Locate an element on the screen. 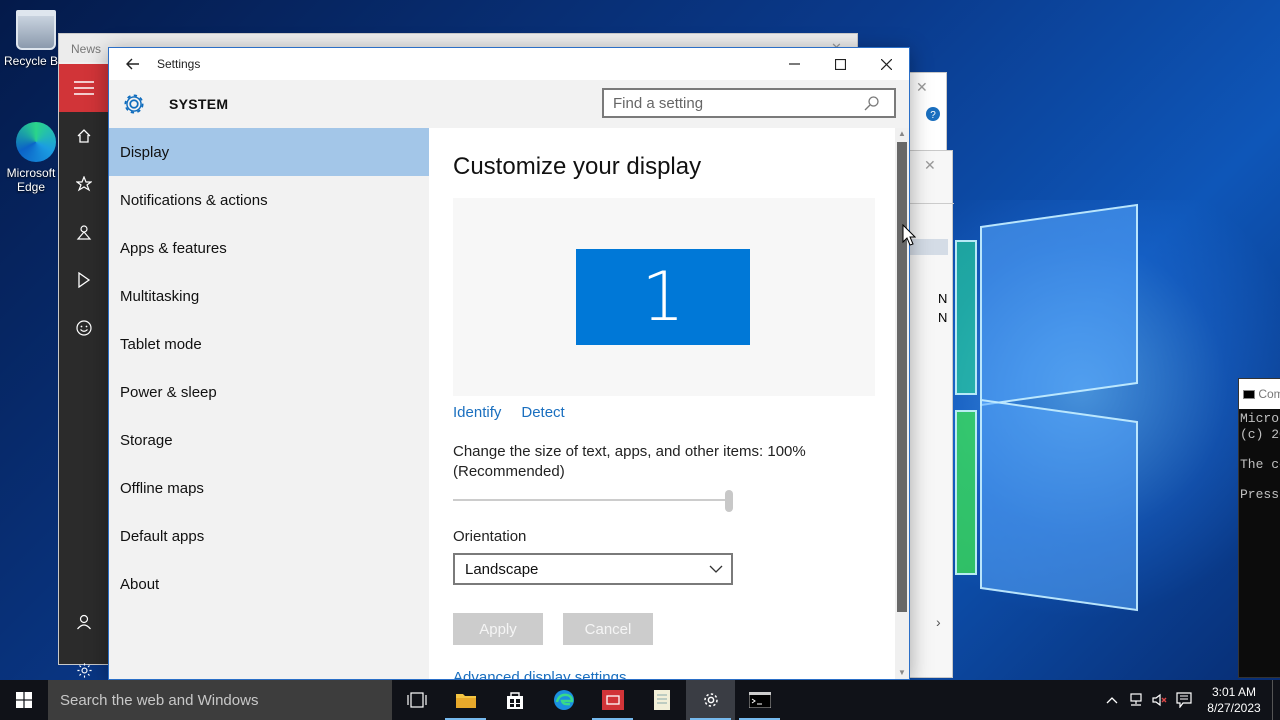 This screenshot has width=1280, height=720. taskbar-command-prompt is located at coordinates (759, 700).